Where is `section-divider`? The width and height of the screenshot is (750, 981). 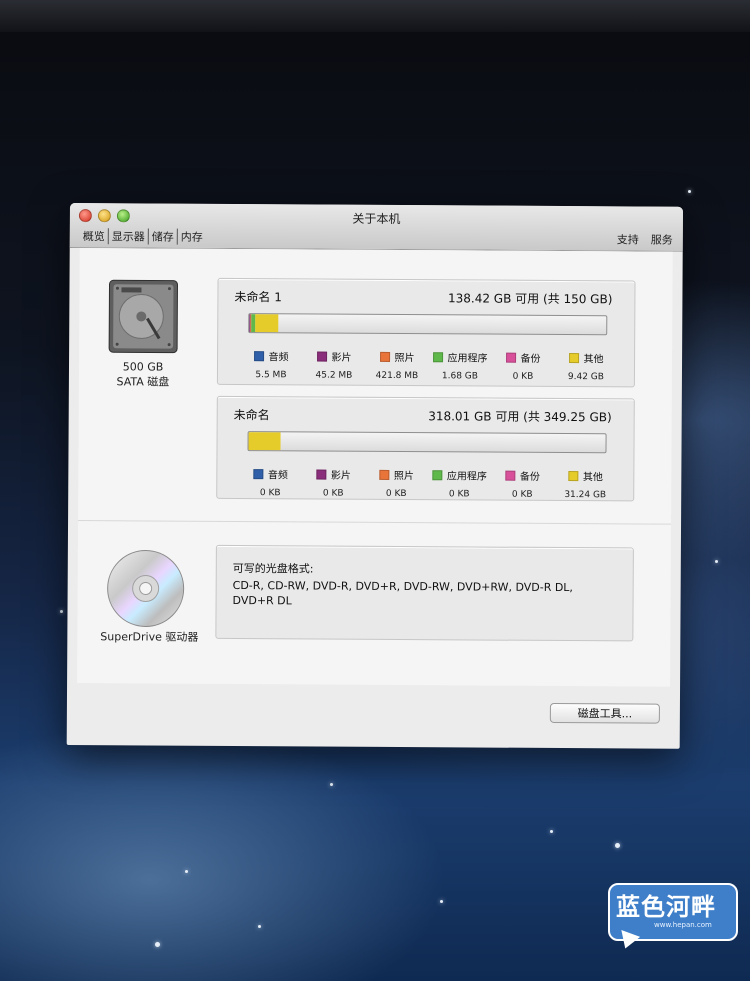 section-divider is located at coordinates (375, 522).